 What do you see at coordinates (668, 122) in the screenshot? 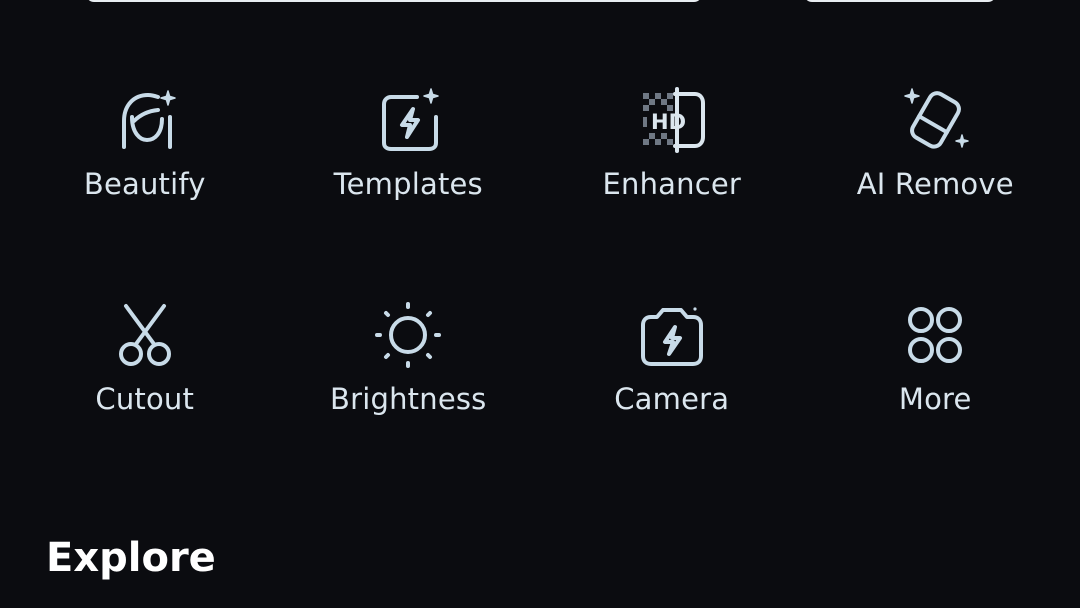
I see `svg-text: HD` at bounding box center [668, 122].